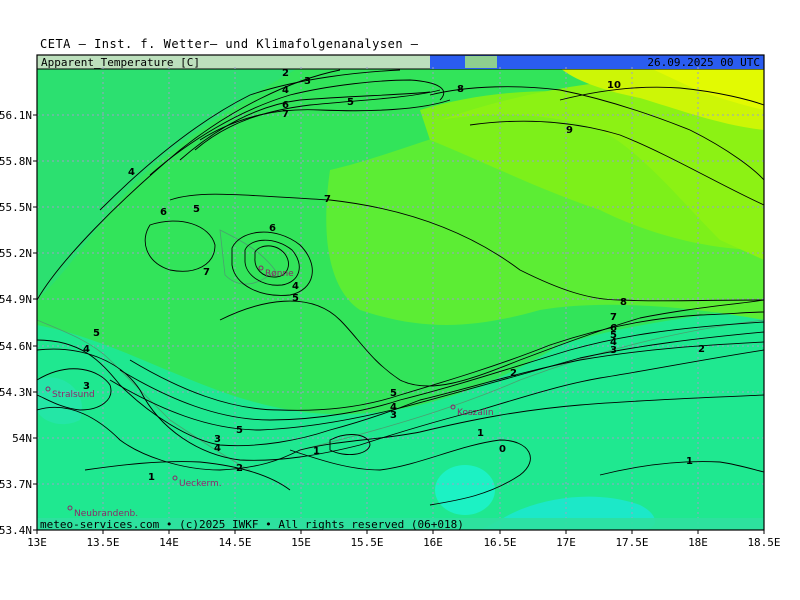 The width and height of the screenshot is (800, 600). Describe the element at coordinates (73, 395) in the screenshot. I see `city-label: Stralsund` at that location.